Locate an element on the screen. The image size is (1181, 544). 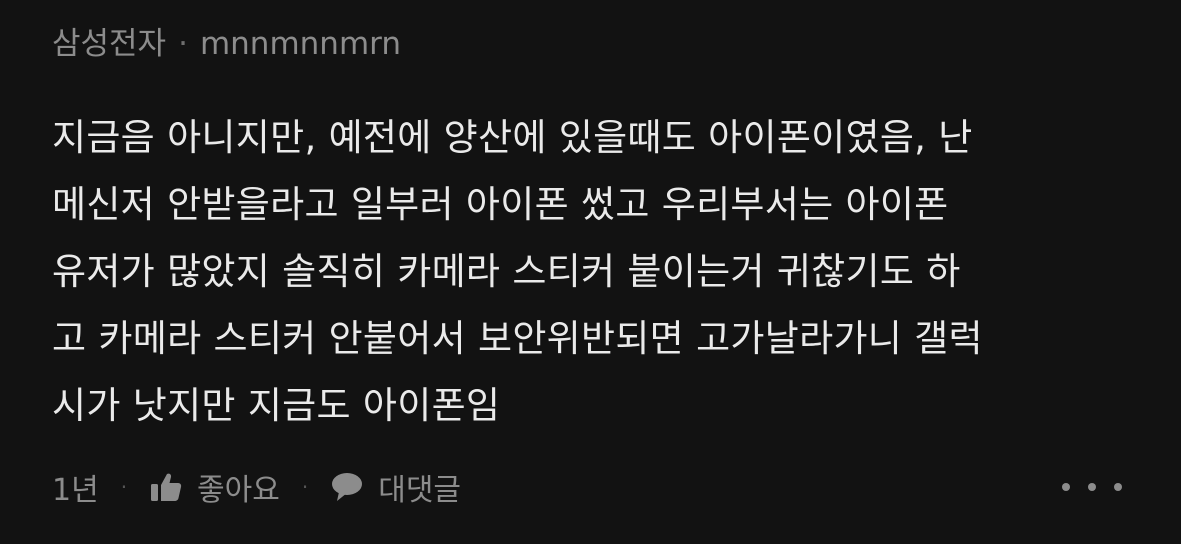
speech-bubble-icon is located at coordinates (347, 487).